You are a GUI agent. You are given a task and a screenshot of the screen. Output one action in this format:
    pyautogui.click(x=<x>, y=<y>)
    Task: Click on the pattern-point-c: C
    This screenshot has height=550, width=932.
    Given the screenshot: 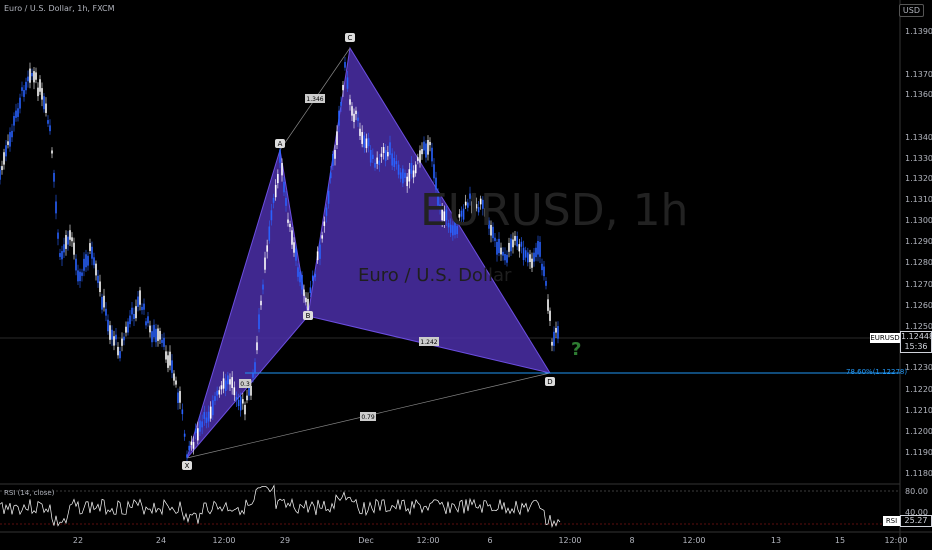 What is the action you would take?
    pyautogui.click(x=350, y=37)
    